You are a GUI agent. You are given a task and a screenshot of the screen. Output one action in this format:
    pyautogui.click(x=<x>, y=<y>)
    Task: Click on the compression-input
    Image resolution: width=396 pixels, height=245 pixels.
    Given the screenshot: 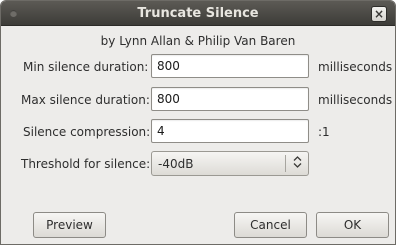 What is the action you would take?
    pyautogui.click(x=230, y=131)
    